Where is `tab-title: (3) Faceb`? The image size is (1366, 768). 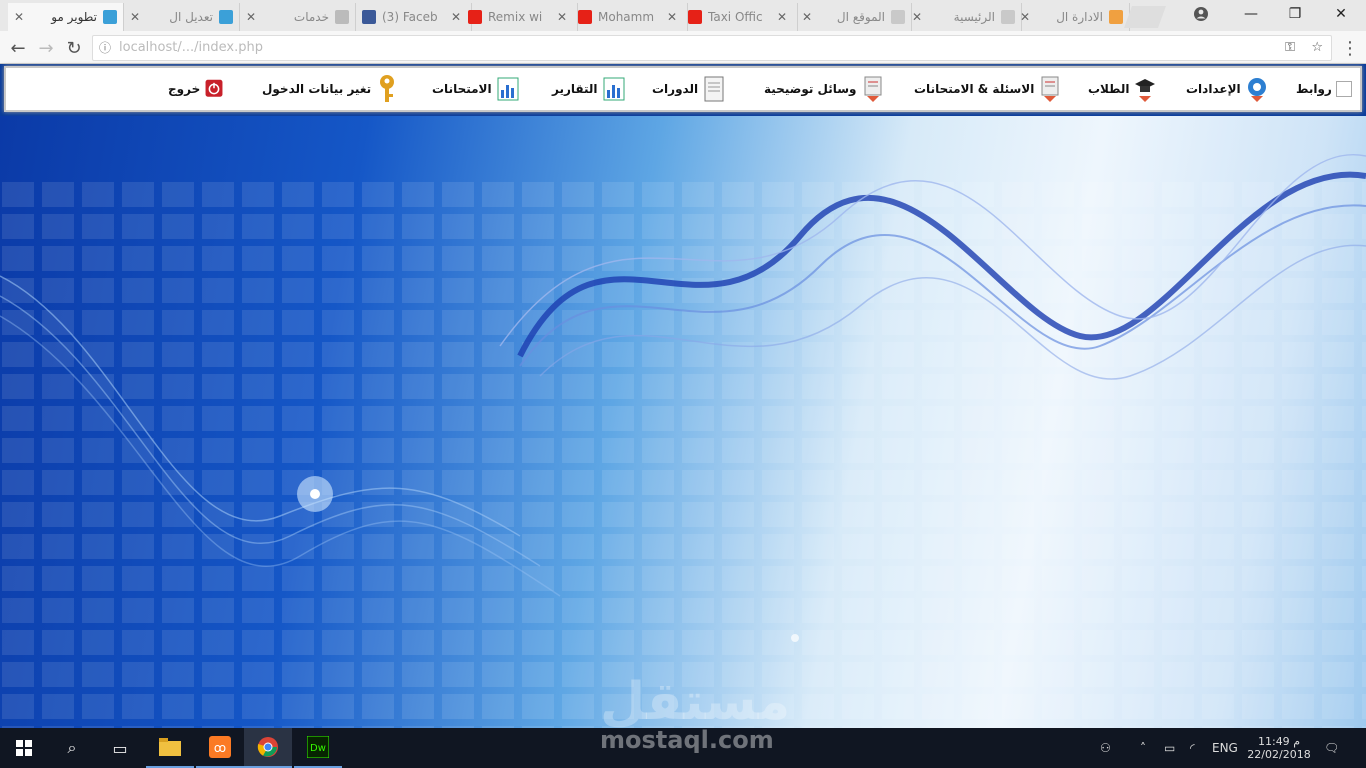 tab-title: (3) Faceb is located at coordinates (410, 17).